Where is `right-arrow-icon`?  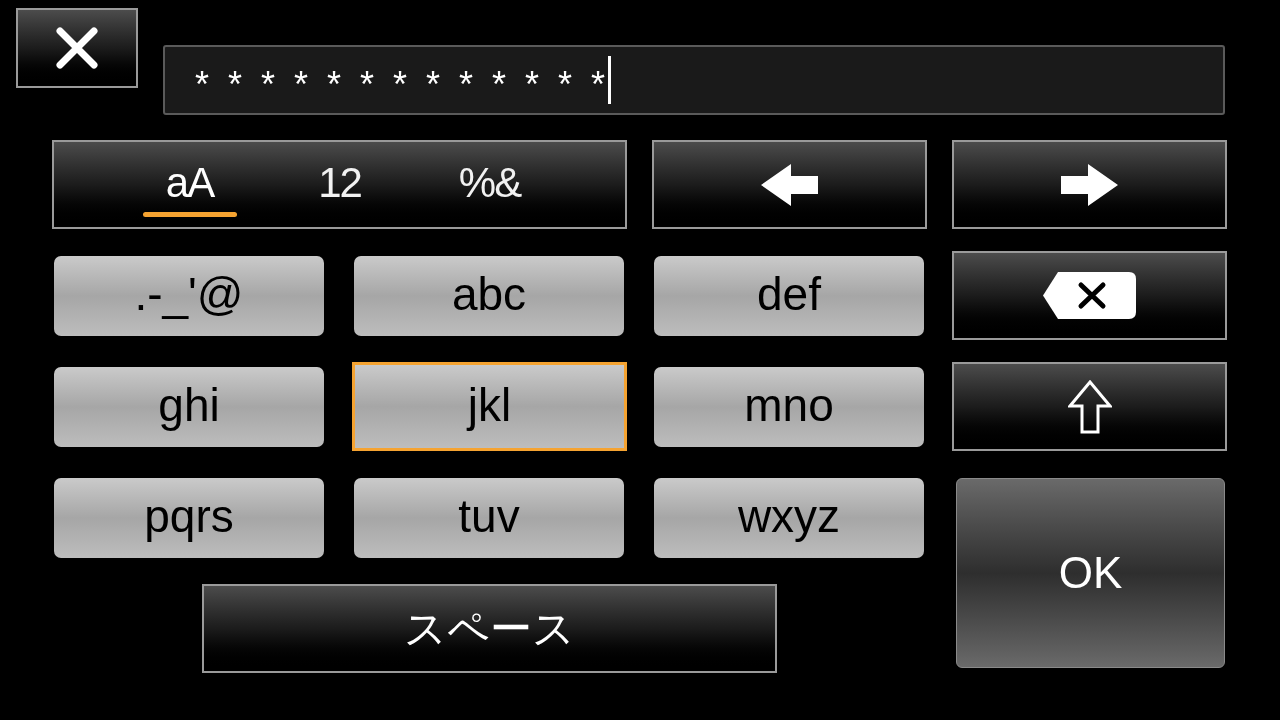
right-arrow-icon is located at coordinates (1089, 184).